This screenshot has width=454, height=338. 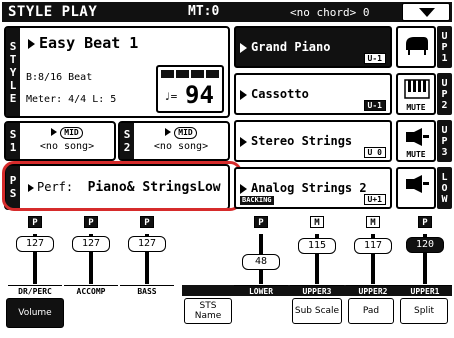 I want to click on channel-label: UPPER2, so click(x=373, y=290).